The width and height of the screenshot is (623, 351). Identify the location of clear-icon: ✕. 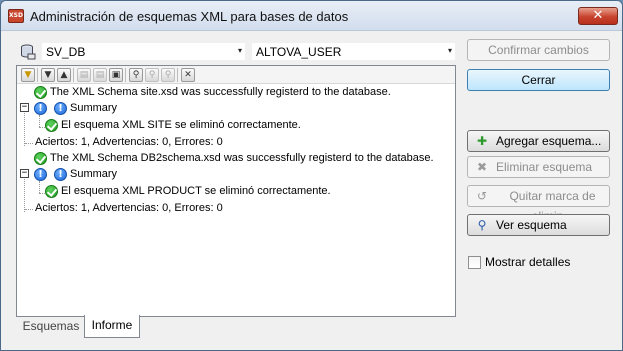
(188, 75).